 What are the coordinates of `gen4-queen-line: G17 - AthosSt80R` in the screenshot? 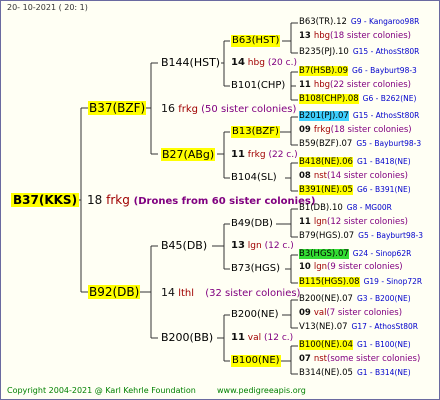 It's located at (384, 326).